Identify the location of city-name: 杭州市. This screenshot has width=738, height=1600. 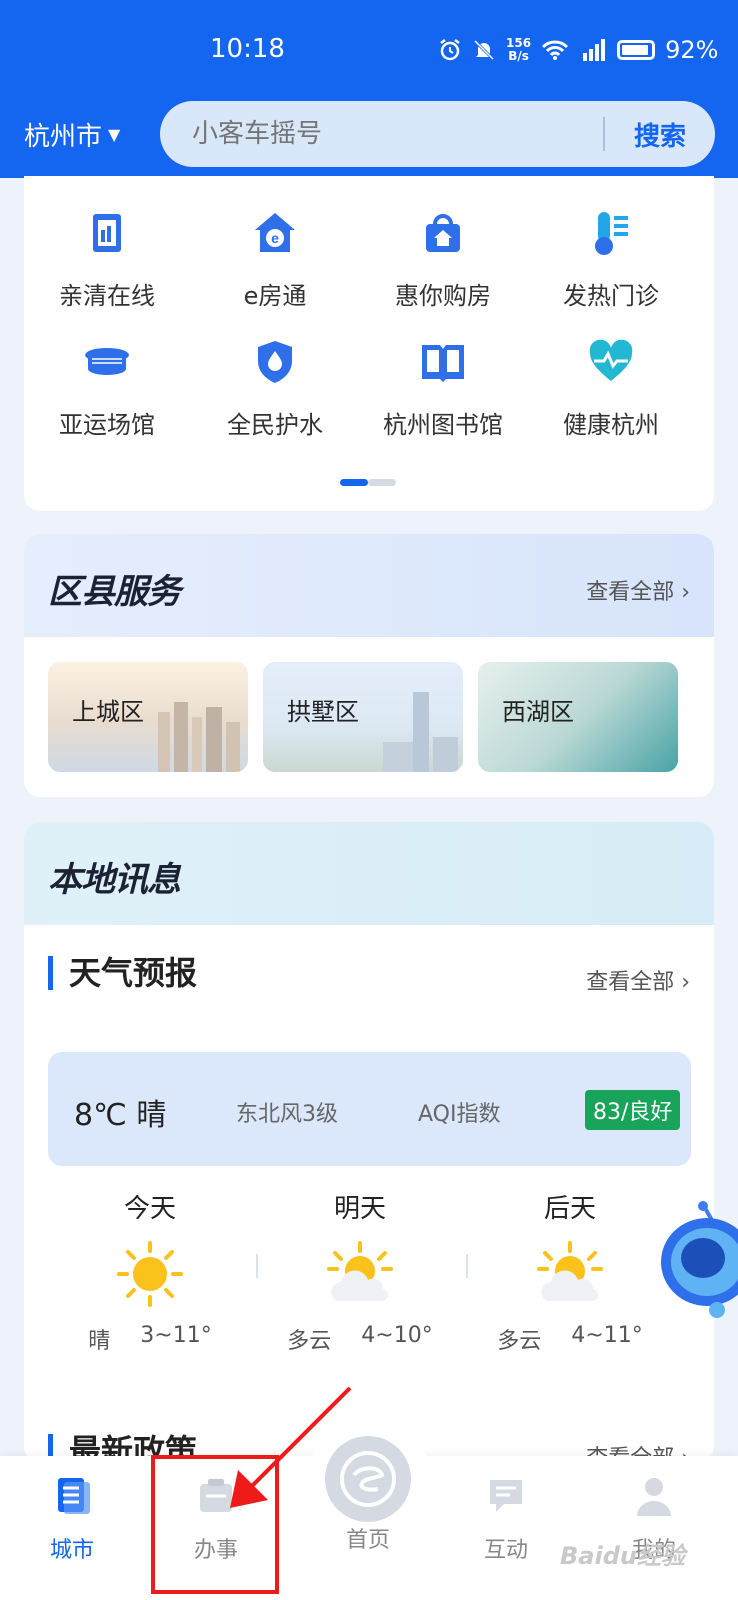
(63, 137).